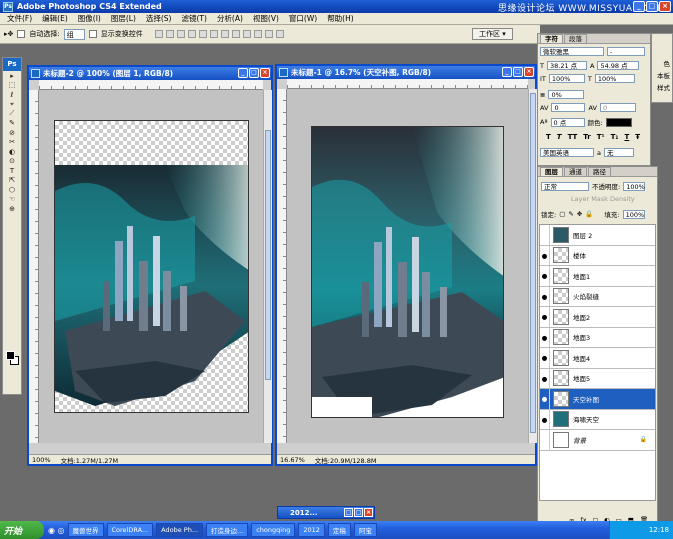  I want to click on menu-analysis: 分析(A), so click(230, 18).